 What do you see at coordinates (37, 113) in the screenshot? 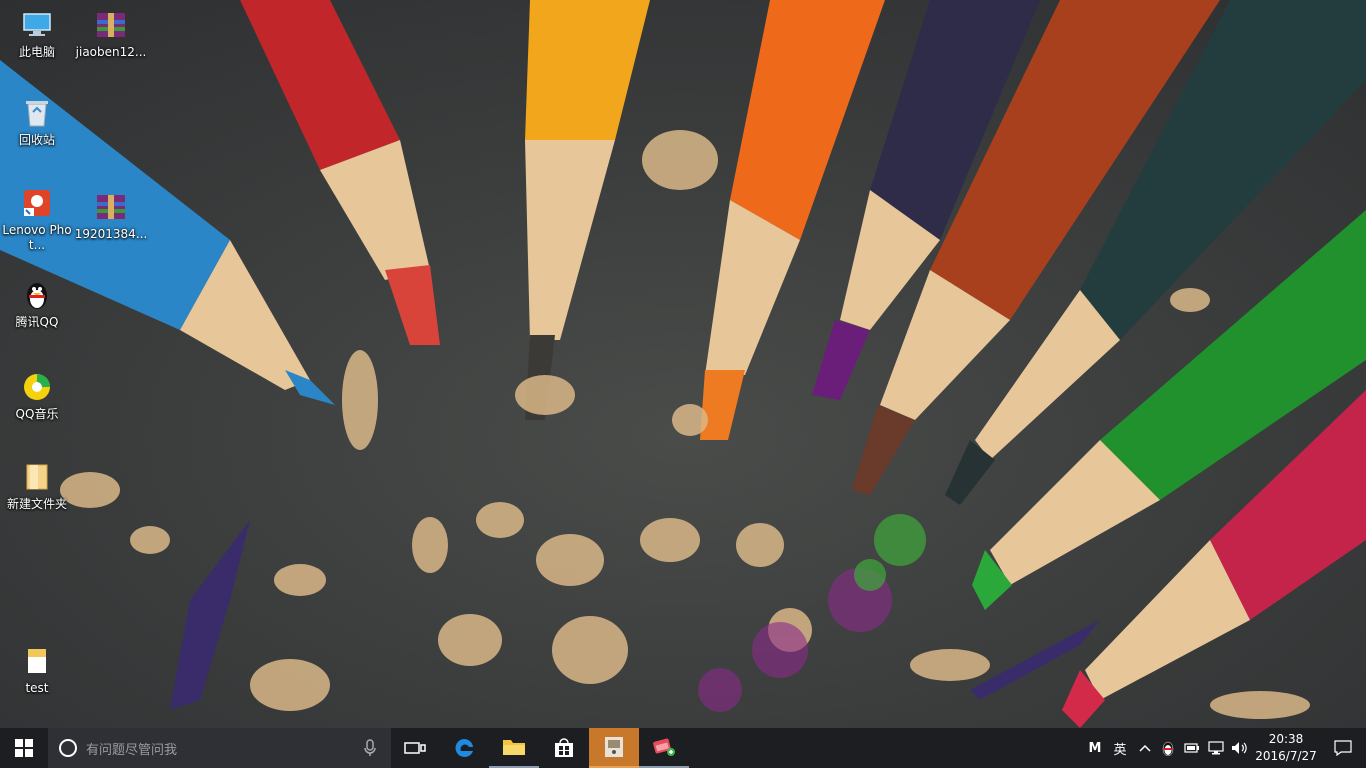
I see `recycle-bin-icon` at bounding box center [37, 113].